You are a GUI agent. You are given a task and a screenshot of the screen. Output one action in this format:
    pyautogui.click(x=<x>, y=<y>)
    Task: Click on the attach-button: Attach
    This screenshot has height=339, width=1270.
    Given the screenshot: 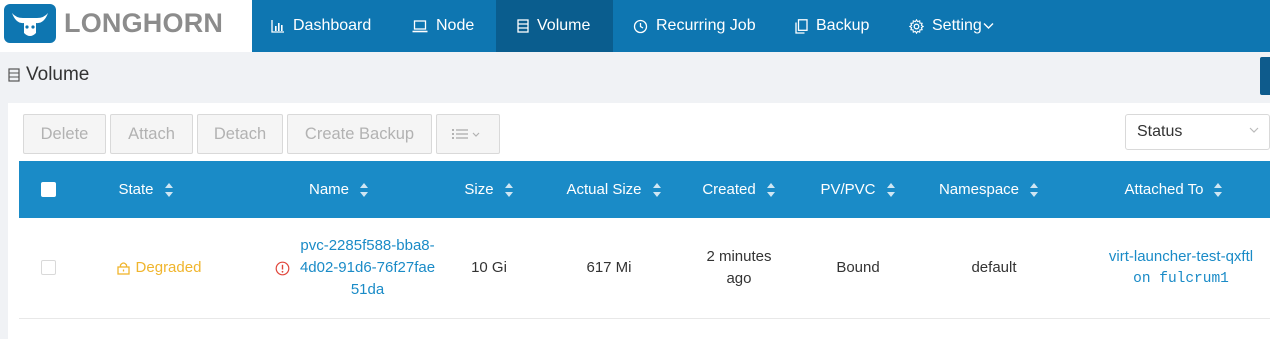 What is the action you would take?
    pyautogui.click(x=151, y=134)
    